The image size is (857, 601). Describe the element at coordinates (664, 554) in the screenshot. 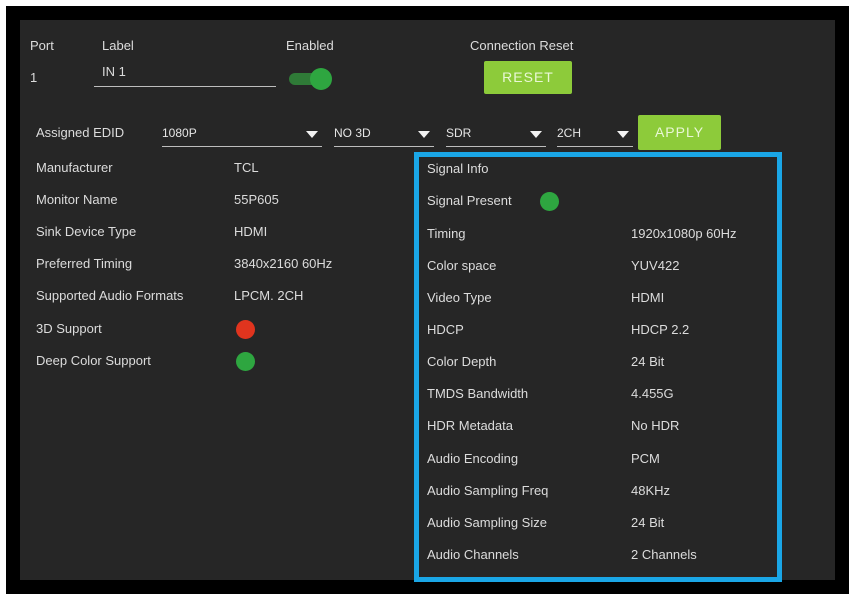

I see `signal-row-value: 2 Channels` at that location.